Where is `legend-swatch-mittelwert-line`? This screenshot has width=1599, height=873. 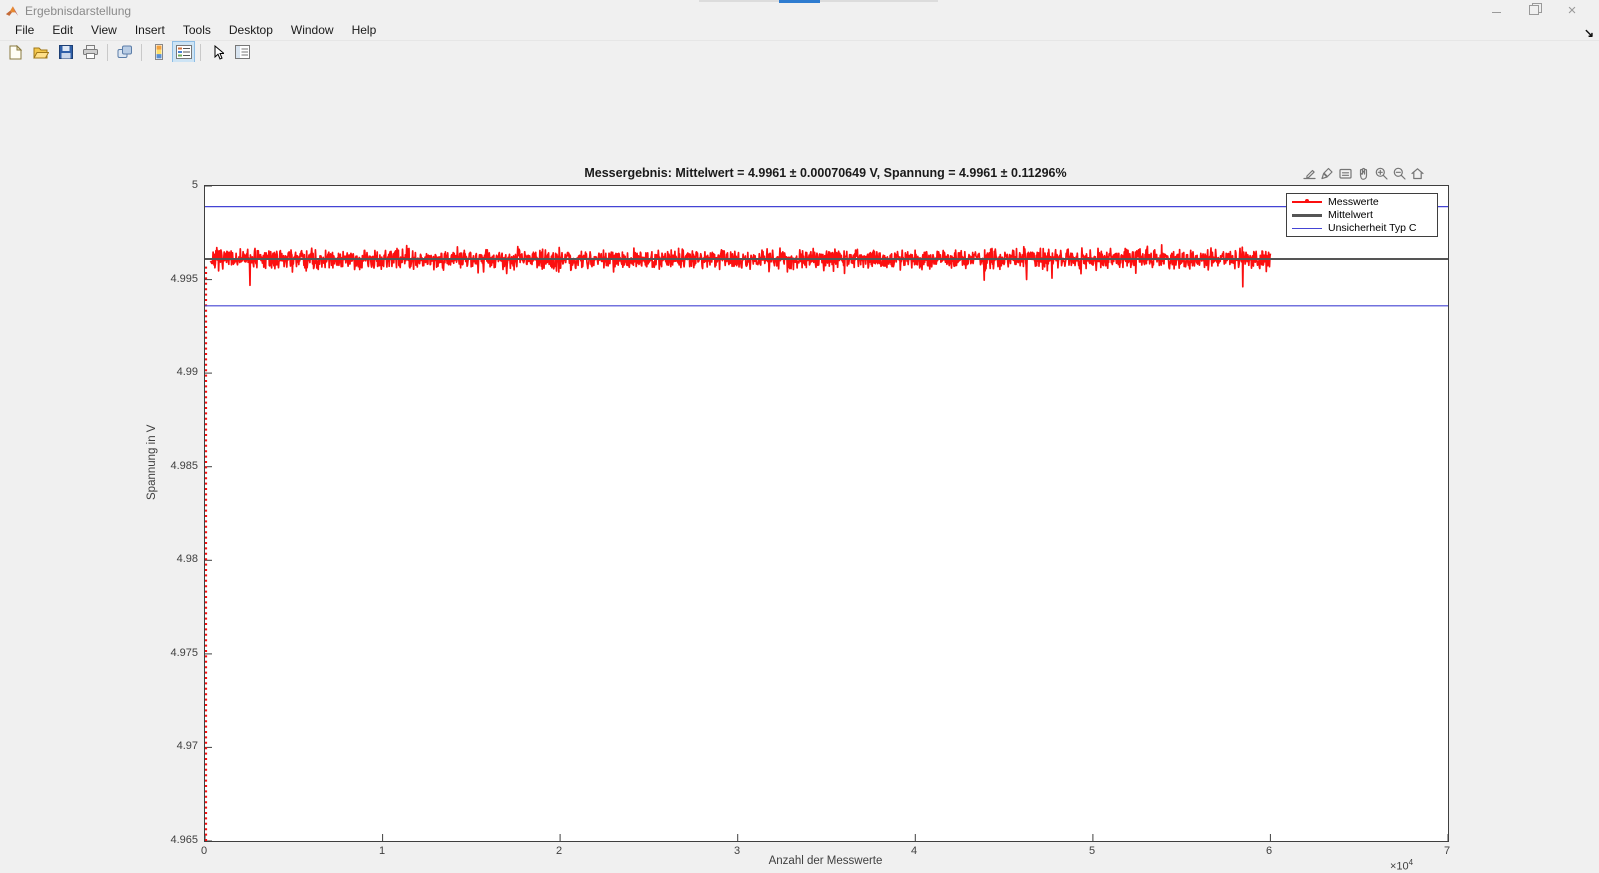
legend-swatch-mittelwert-line is located at coordinates (1307, 215).